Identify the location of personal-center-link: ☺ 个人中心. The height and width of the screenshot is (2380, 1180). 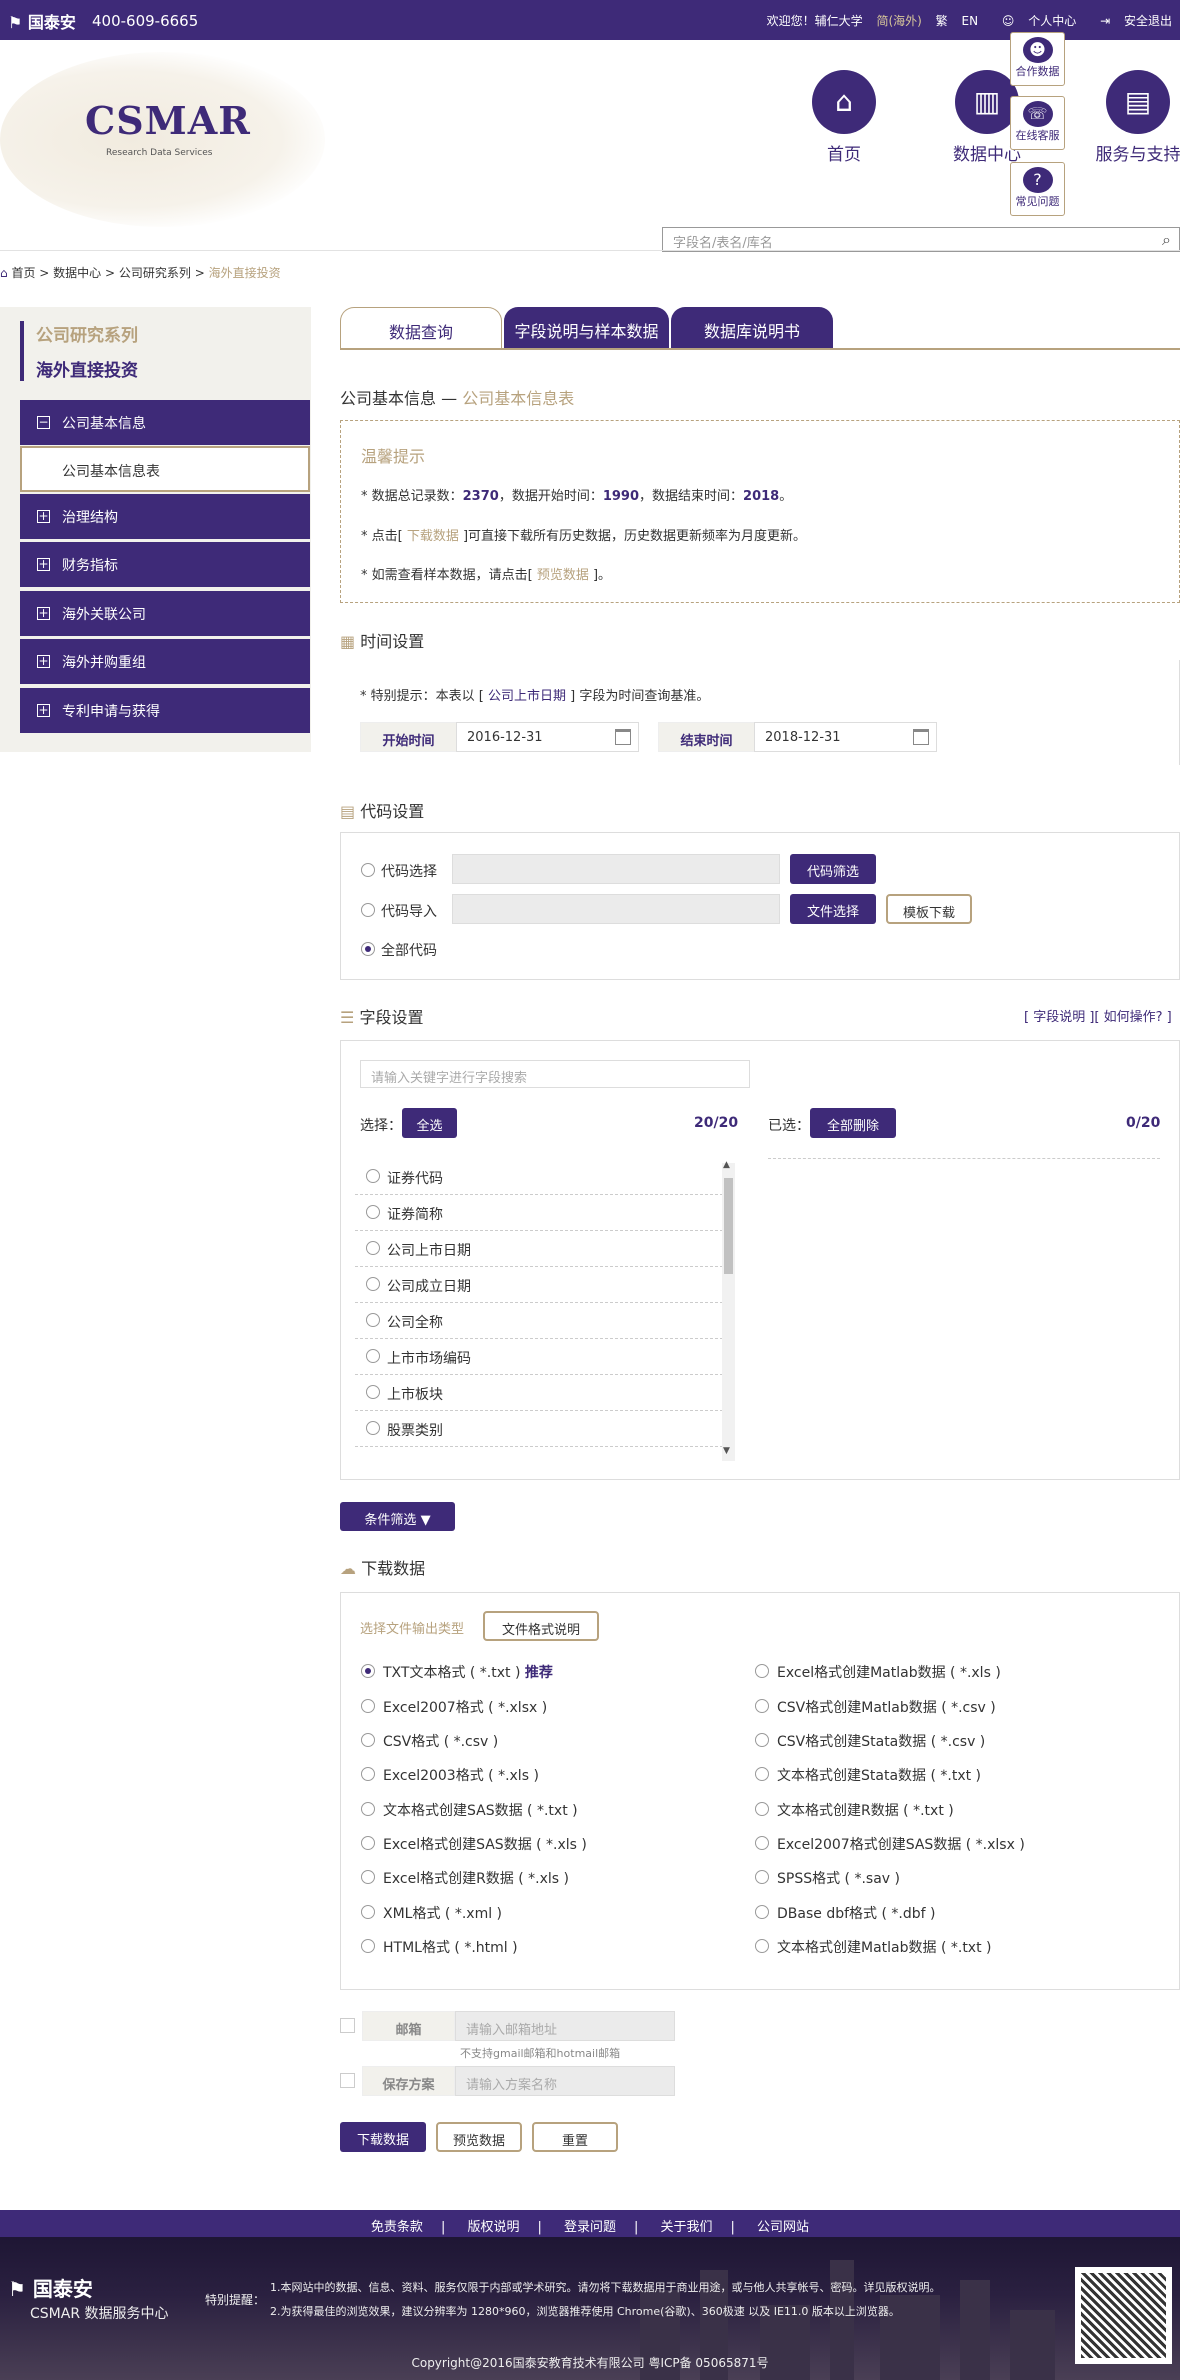
(1034, 21).